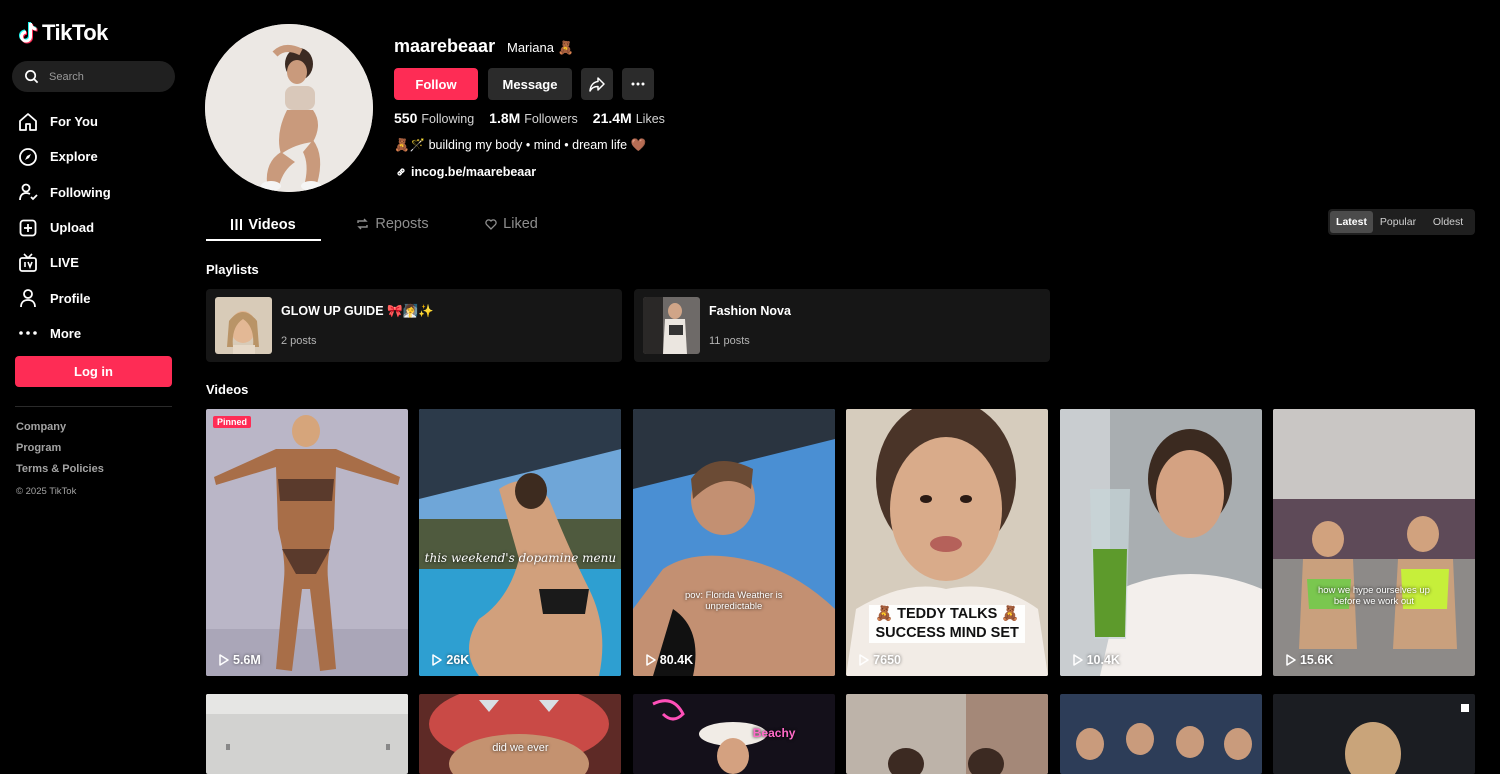 This screenshot has width=1500, height=774. I want to click on grid-icon, so click(237, 224).